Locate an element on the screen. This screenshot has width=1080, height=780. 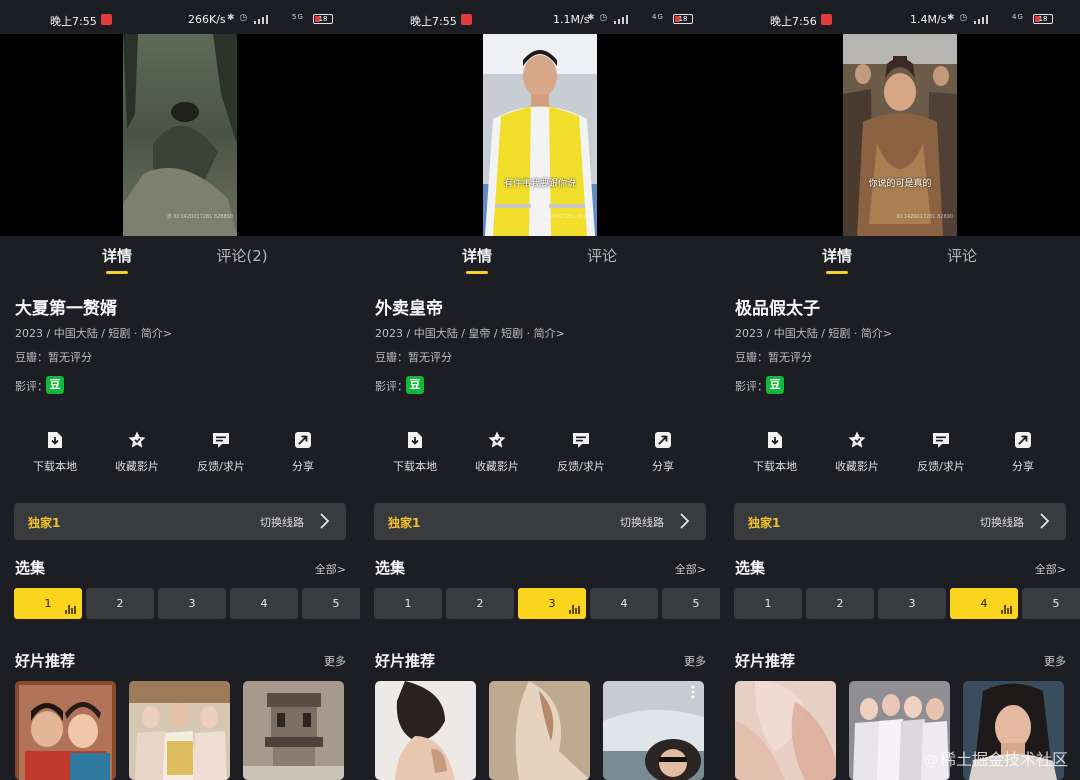
drama-title: 外卖皇帝 is located at coordinates (409, 309).